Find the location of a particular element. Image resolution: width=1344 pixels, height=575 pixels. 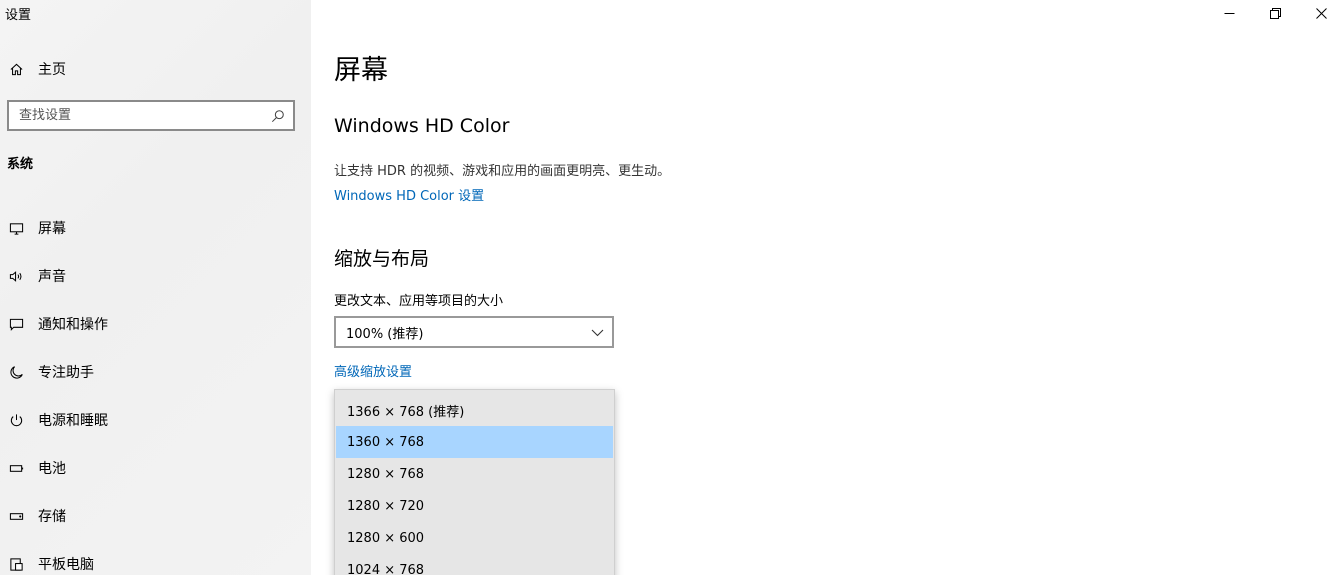

scale-heading: 缩放与布局 is located at coordinates (382, 259).